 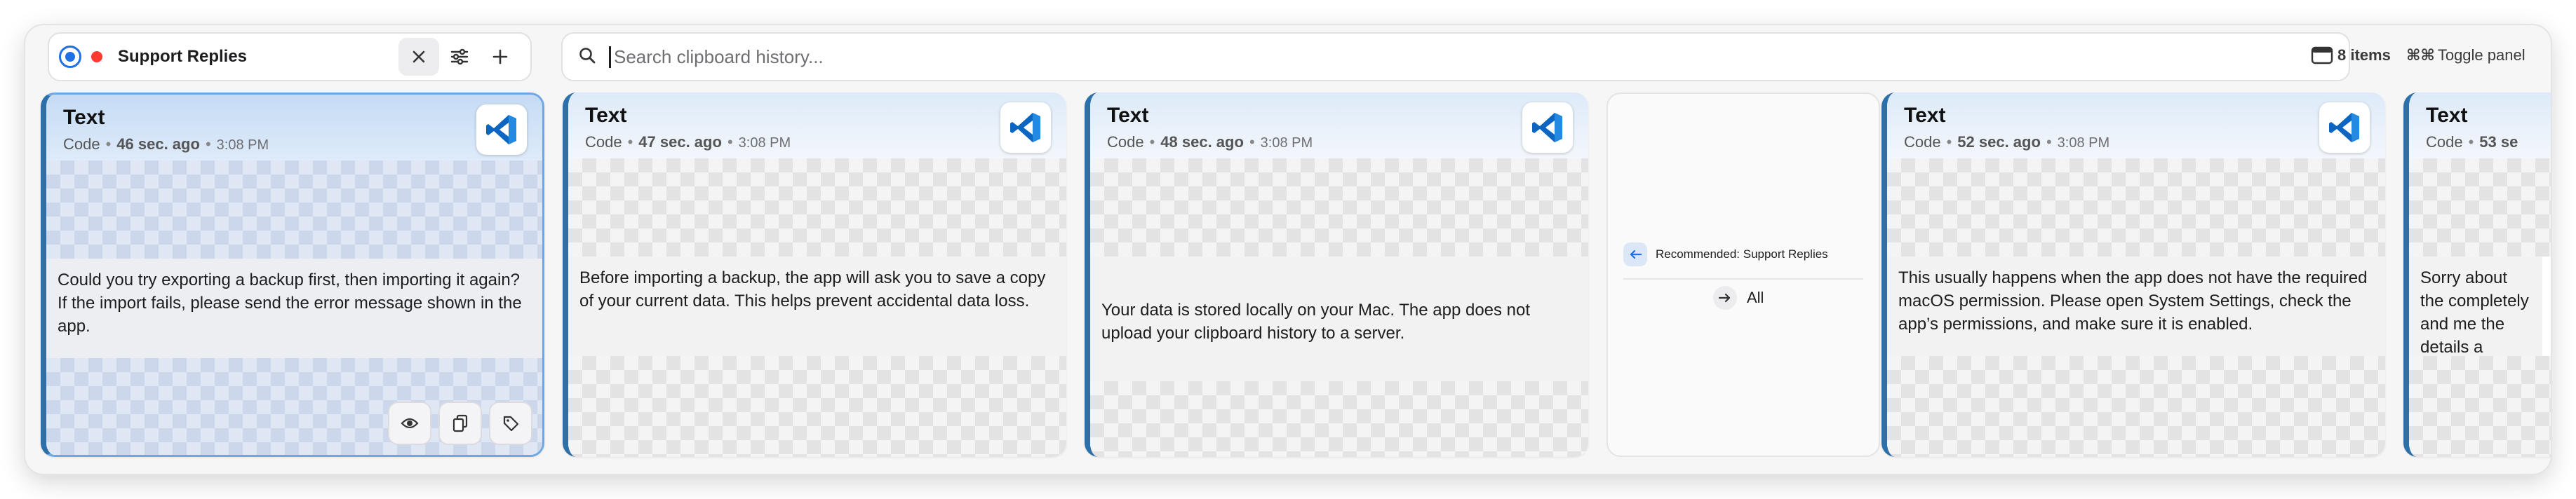 What do you see at coordinates (1742, 254) in the screenshot?
I see `recommended-label: Recommended: Support Replies` at bounding box center [1742, 254].